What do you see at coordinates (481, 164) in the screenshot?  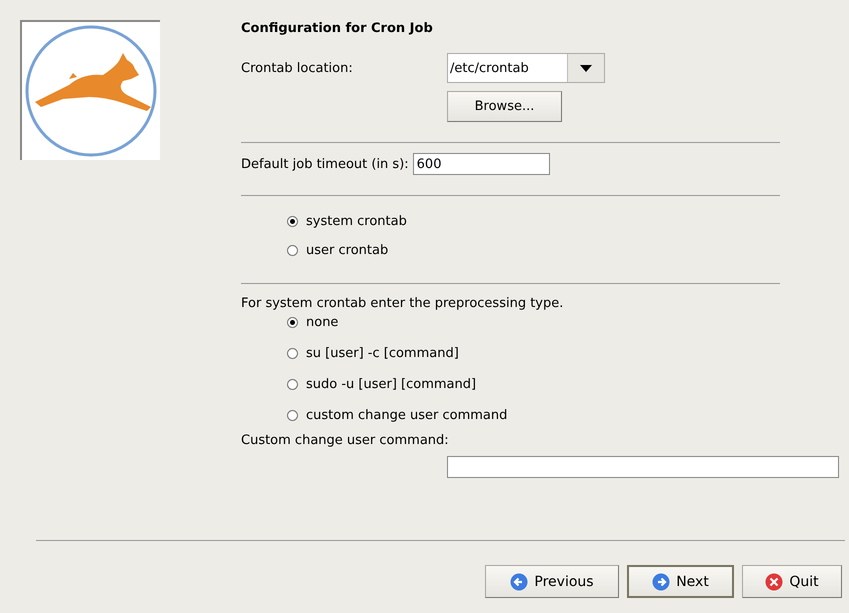 I see `timeout-input: 600` at bounding box center [481, 164].